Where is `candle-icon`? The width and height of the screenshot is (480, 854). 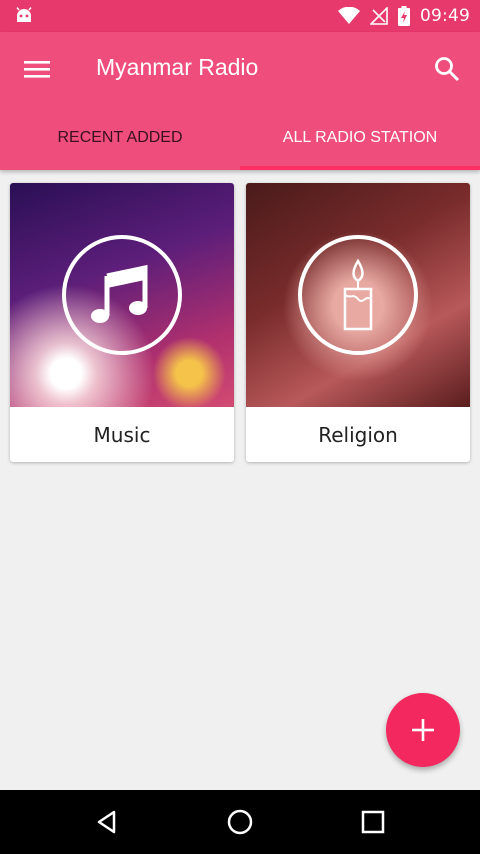 candle-icon is located at coordinates (358, 295).